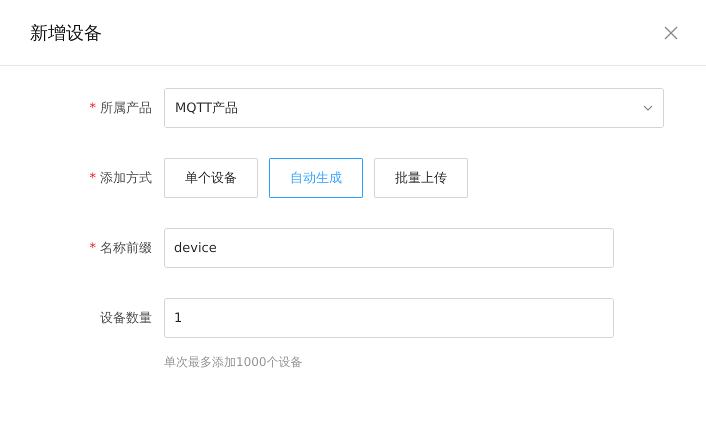 The image size is (706, 437). Describe the element at coordinates (421, 178) in the screenshot. I see `mode-option: 批量上传` at that location.